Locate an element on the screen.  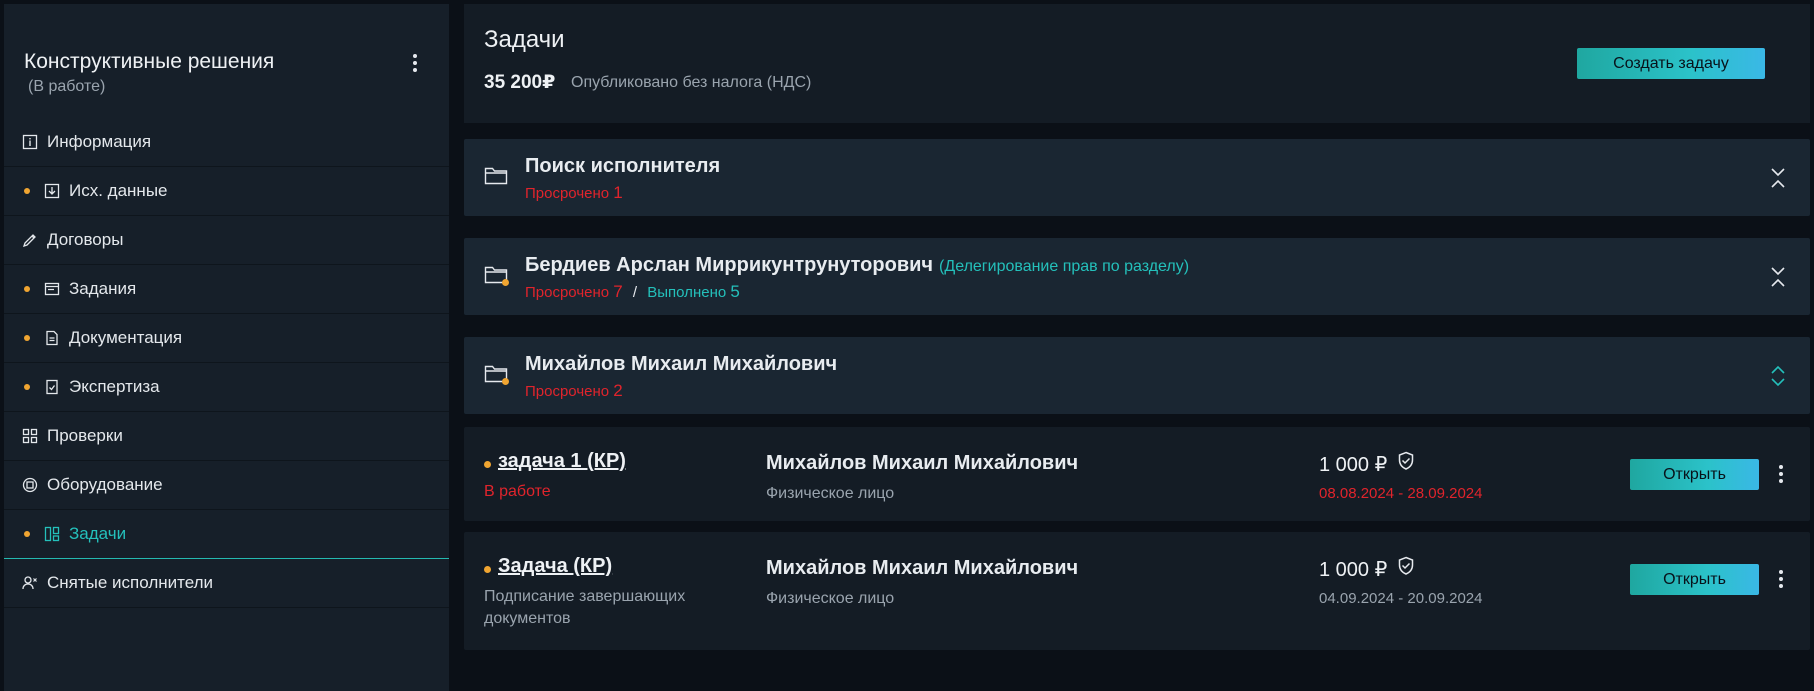
task-dates: 04.09.2024 - 20.09.2024 is located at coordinates (1401, 598).